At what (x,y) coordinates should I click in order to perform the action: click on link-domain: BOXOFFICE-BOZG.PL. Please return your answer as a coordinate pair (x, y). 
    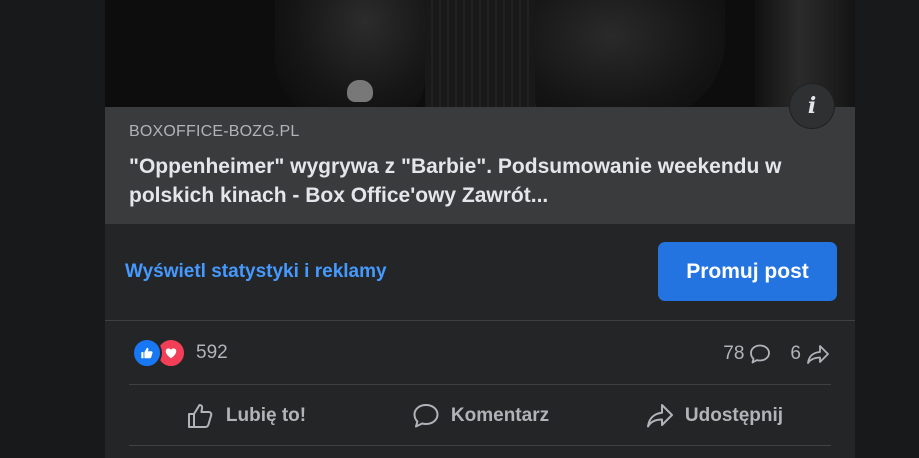
    Looking at the image, I should click on (214, 131).